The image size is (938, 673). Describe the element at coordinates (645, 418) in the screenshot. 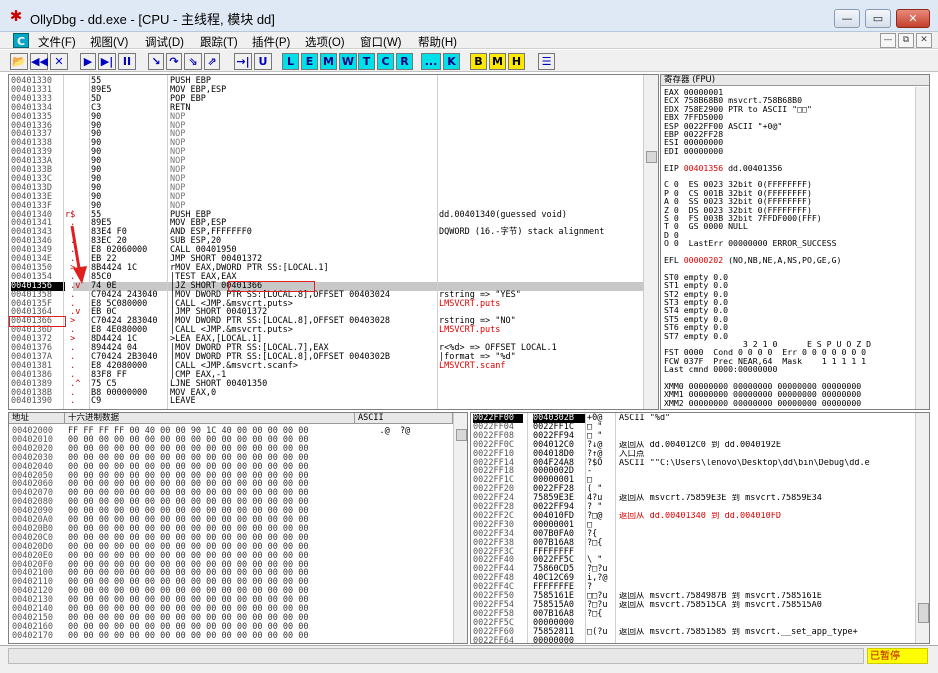

I see `stack-comment: ASCII "%d"` at that location.